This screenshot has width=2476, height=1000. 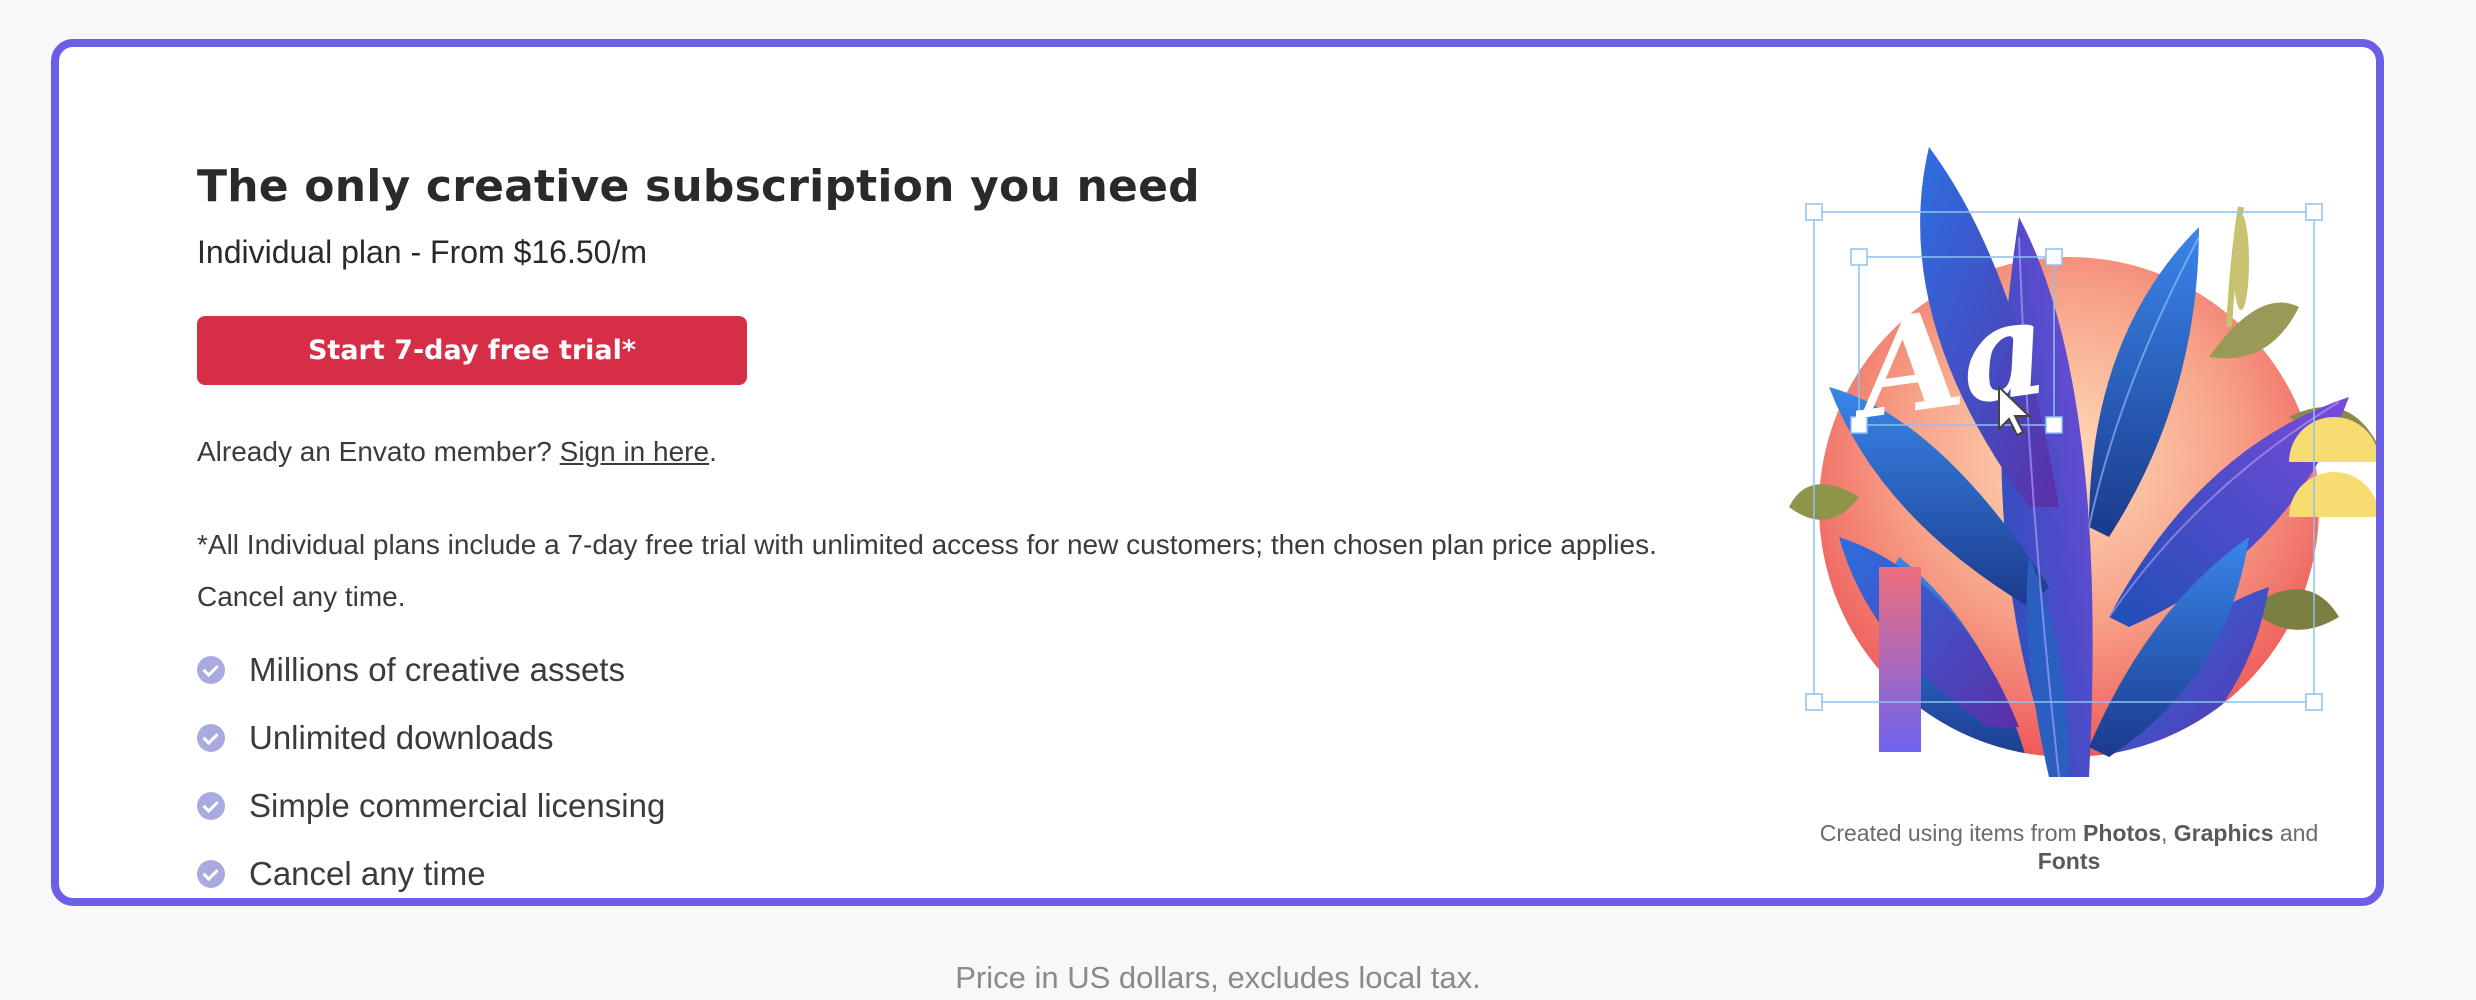 I want to click on list-item: Unlimited downloads, so click(x=431, y=738).